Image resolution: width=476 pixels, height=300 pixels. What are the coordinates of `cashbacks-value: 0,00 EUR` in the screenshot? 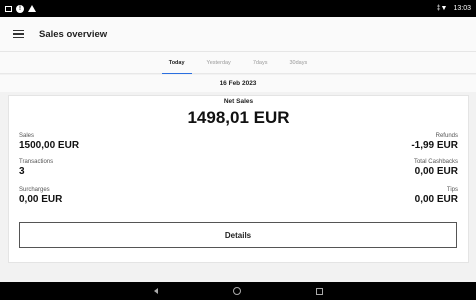 It's located at (436, 171).